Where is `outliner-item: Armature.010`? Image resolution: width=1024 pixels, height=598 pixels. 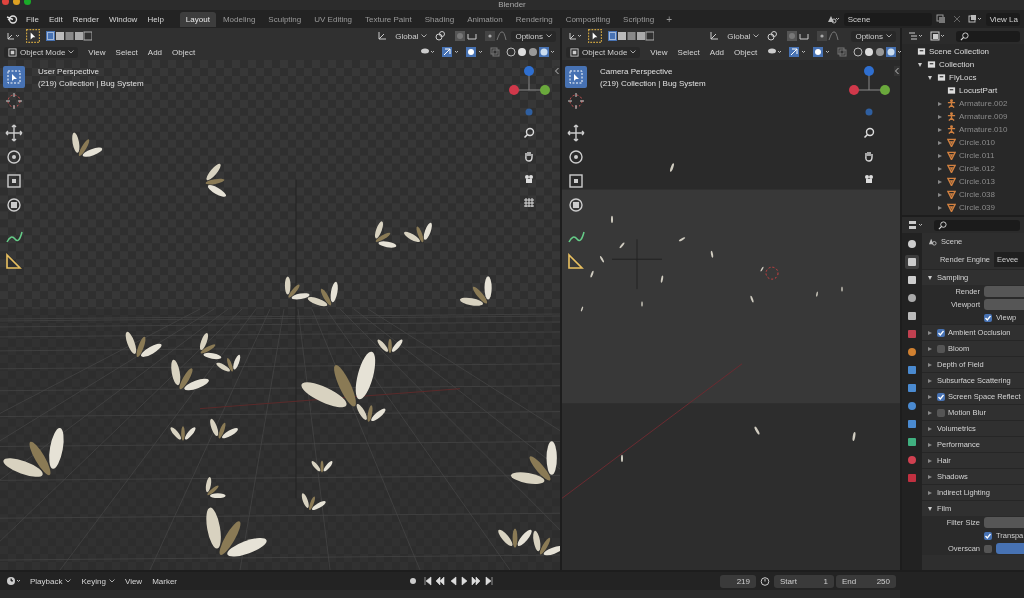 outliner-item: Armature.010 is located at coordinates (983, 129).